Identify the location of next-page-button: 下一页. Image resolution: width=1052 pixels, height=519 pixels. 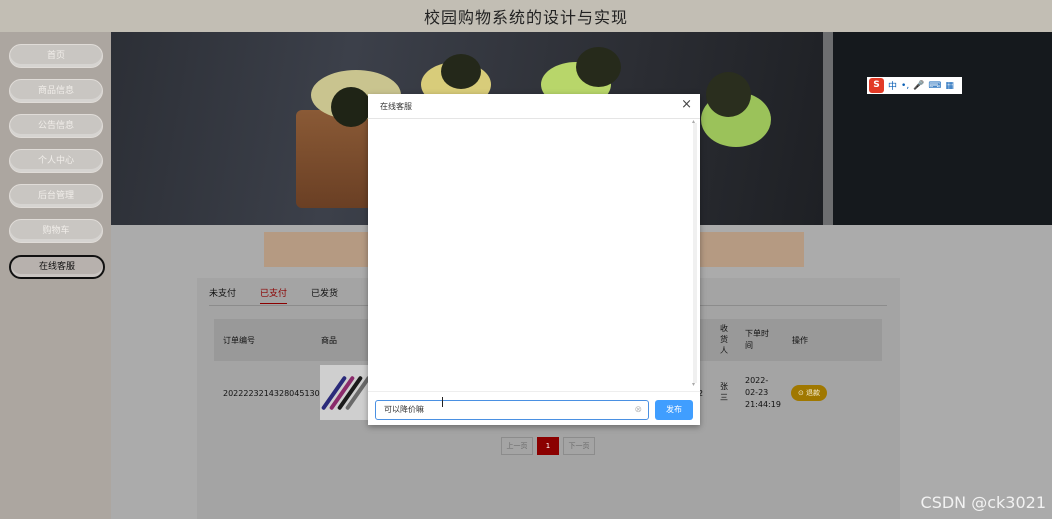
(579, 446).